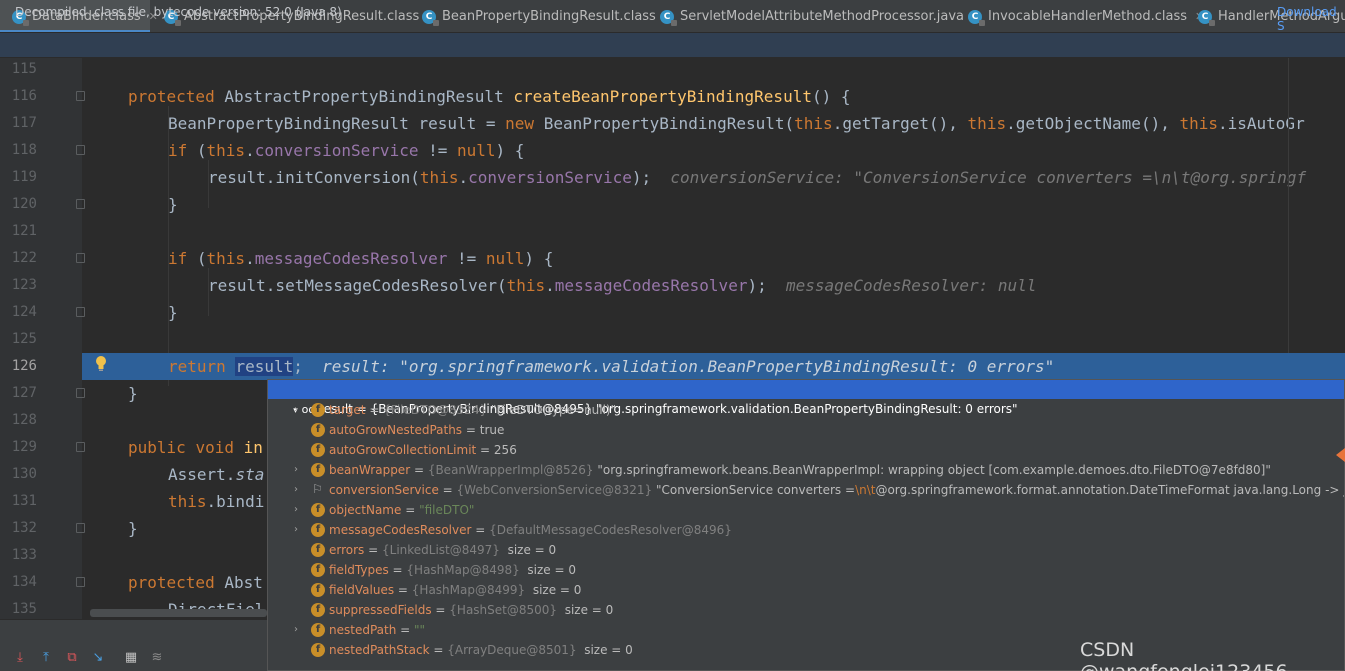 This screenshot has width=1345, height=671. What do you see at coordinates (133, 528) in the screenshot?
I see `code-line-132: }` at bounding box center [133, 528].